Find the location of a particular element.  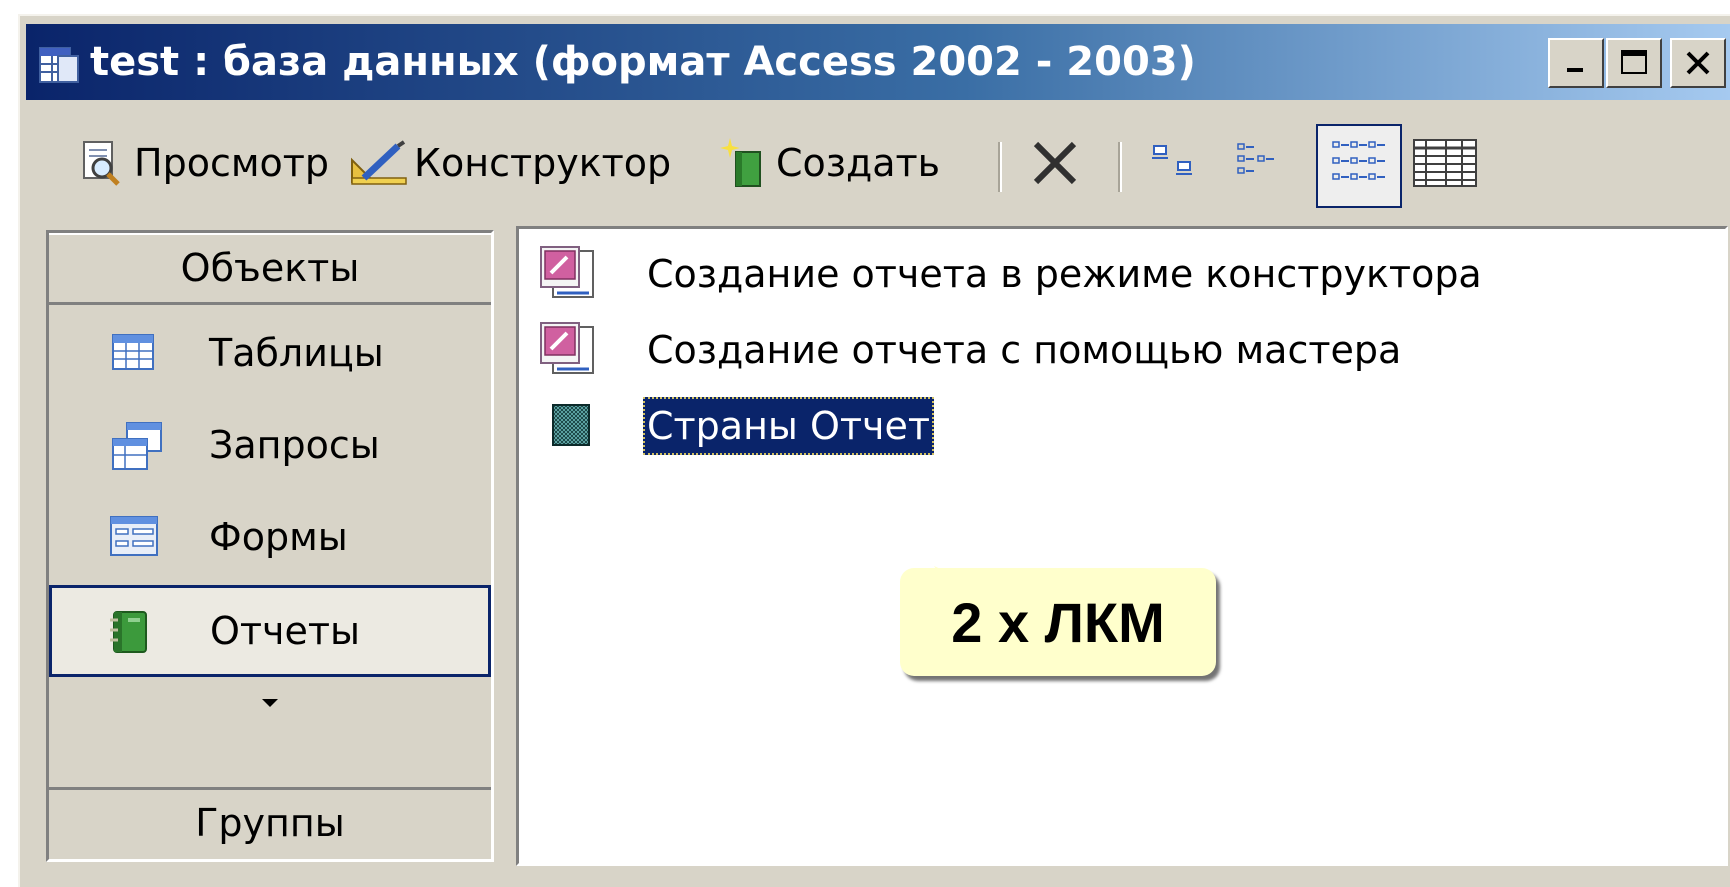

database-icon is located at coordinates (60, 64).